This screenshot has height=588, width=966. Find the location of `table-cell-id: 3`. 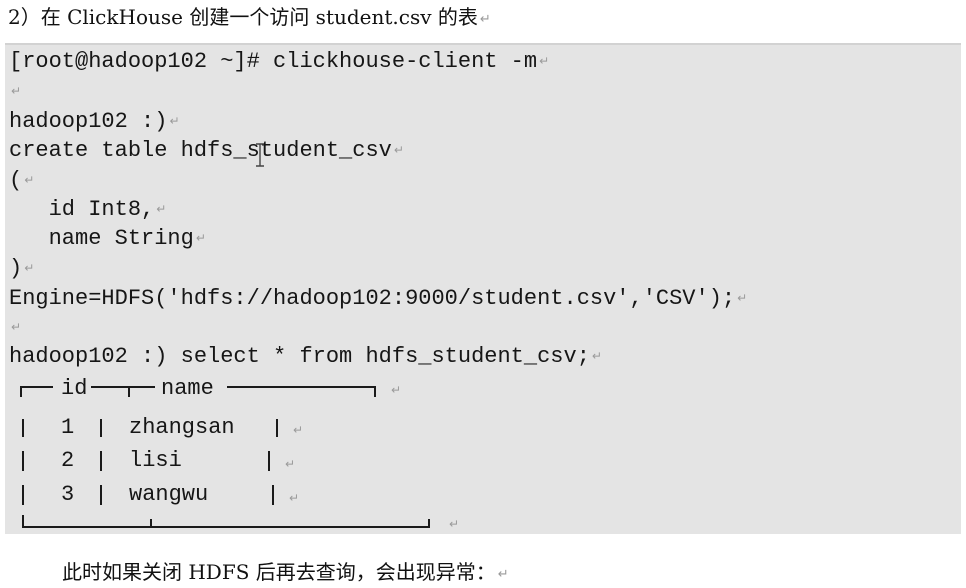

table-cell-id: 3 is located at coordinates (68, 494).